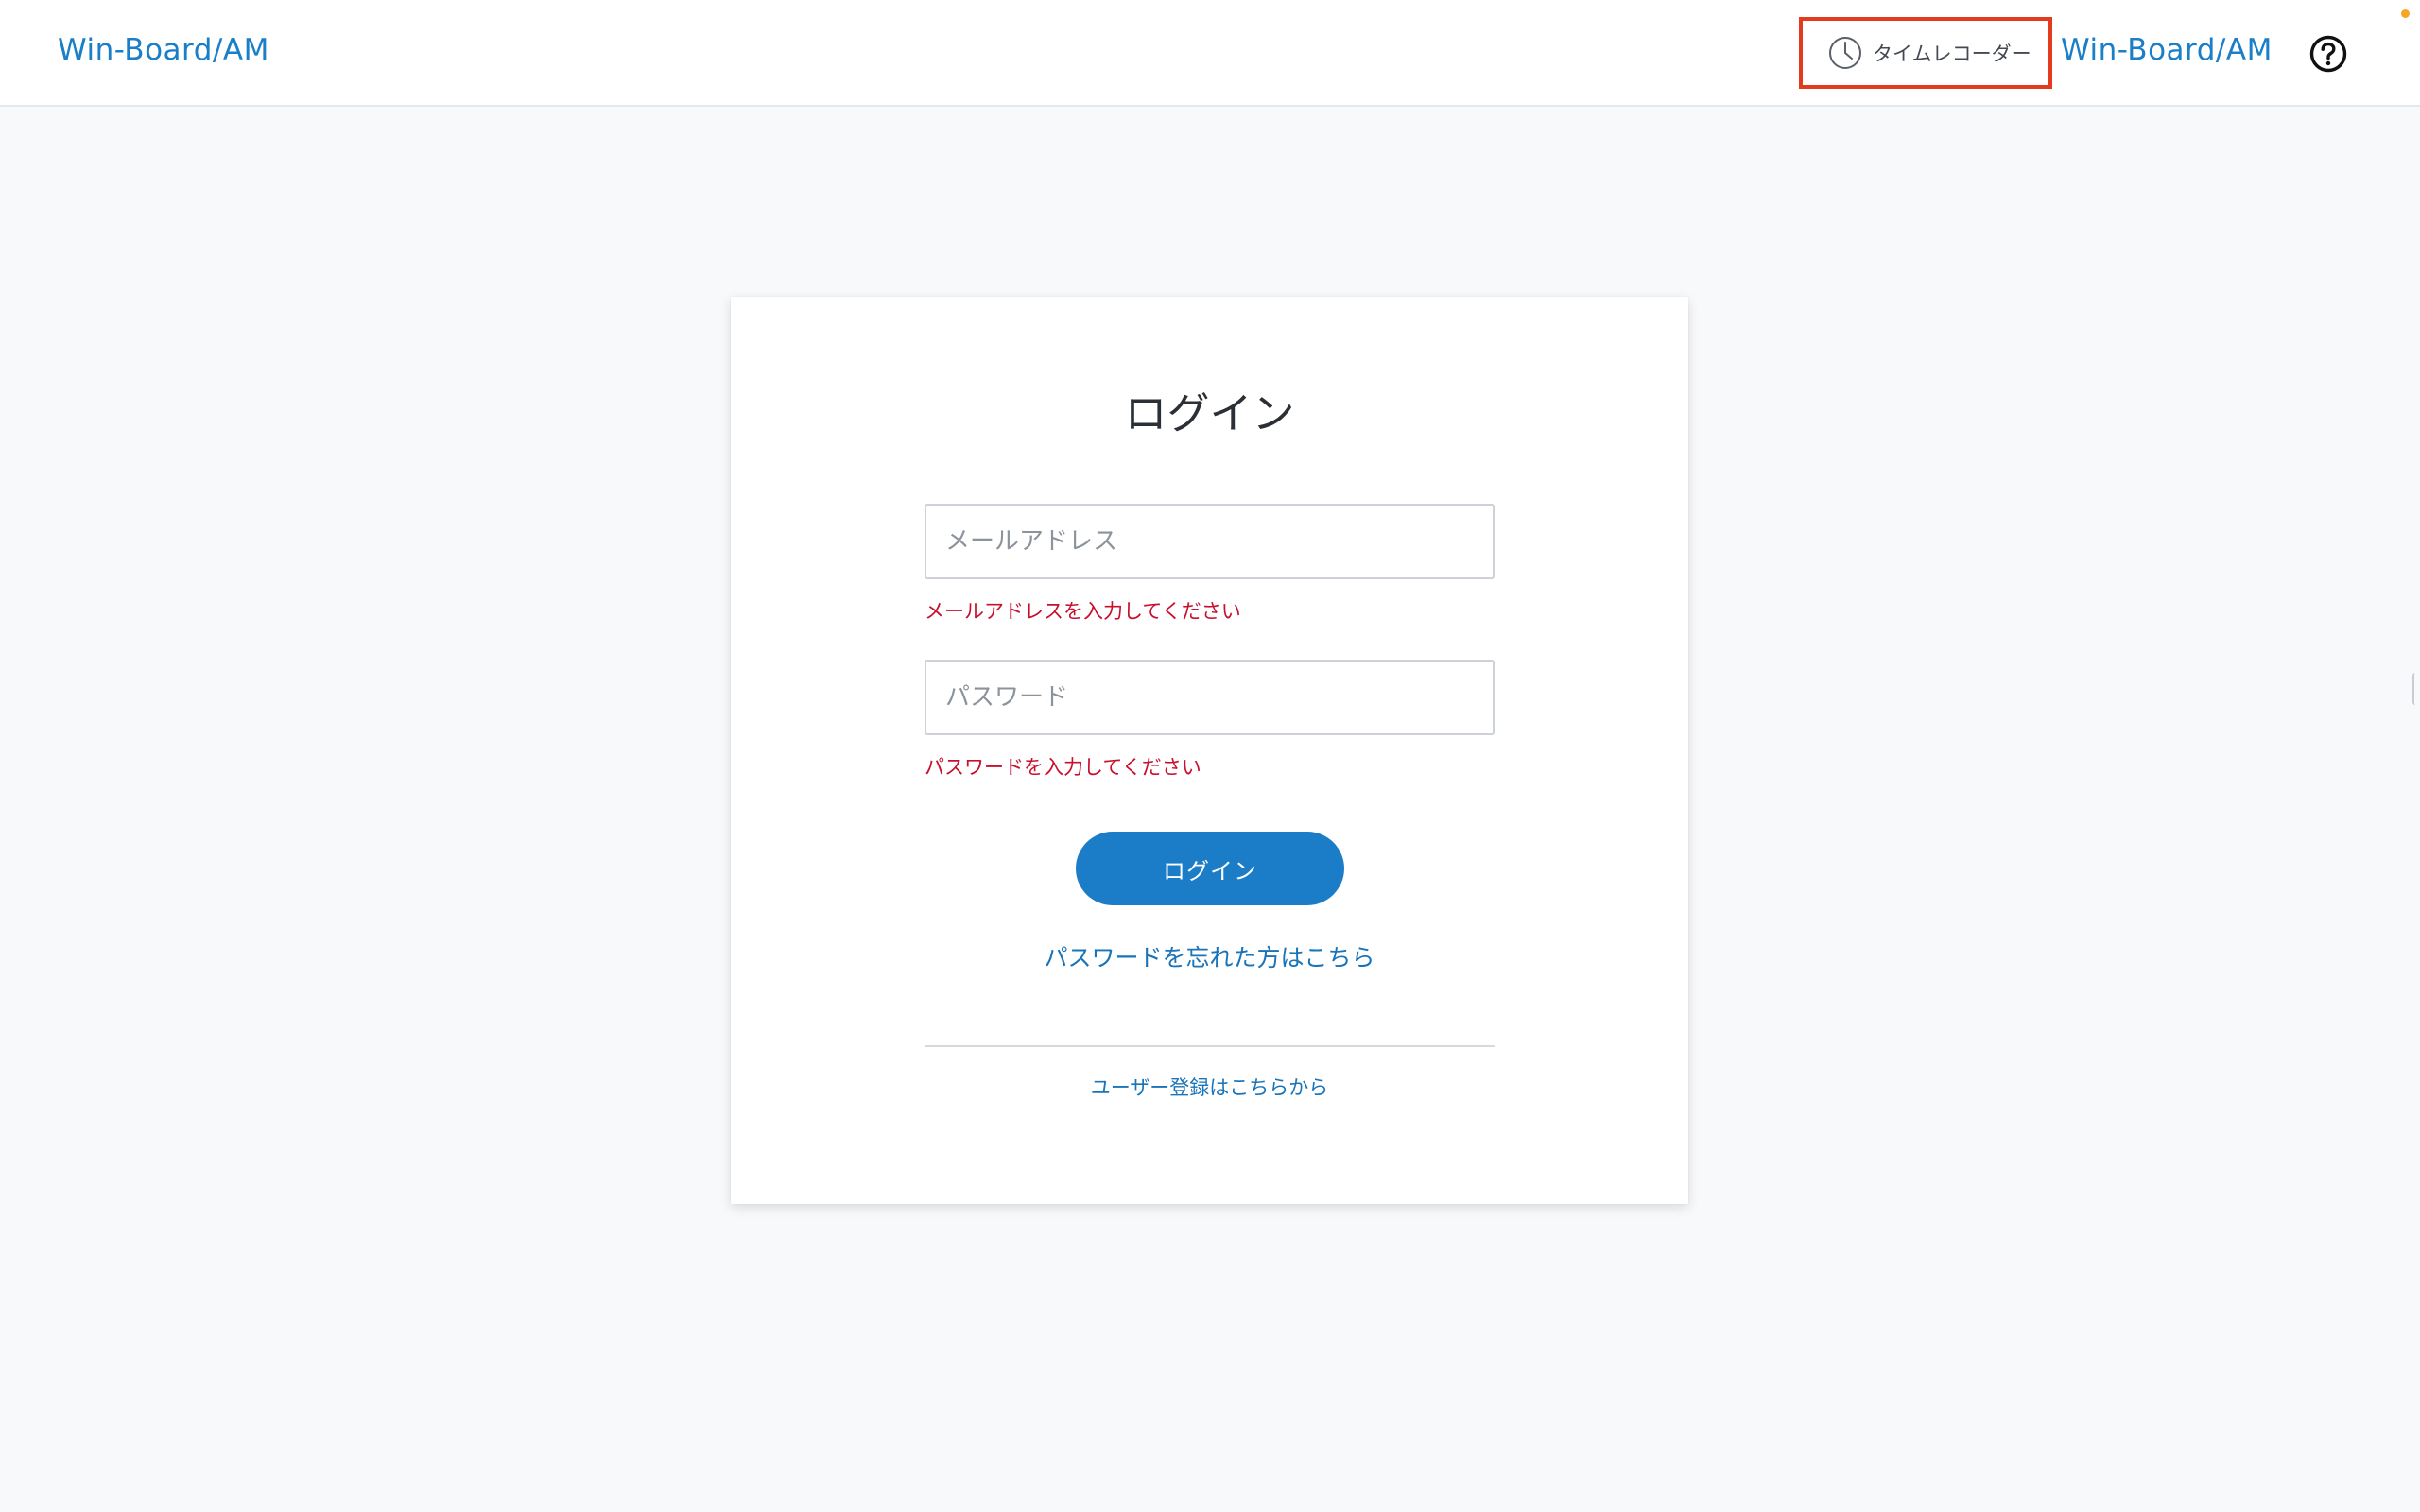  I want to click on divider, so click(1210, 1046).